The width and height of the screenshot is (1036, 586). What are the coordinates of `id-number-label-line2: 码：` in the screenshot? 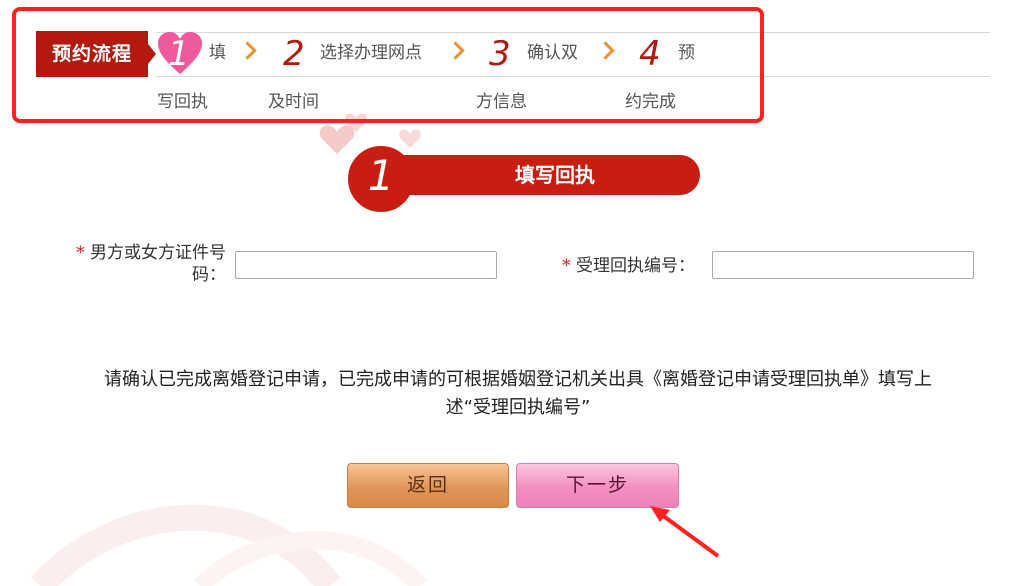 It's located at (209, 275).